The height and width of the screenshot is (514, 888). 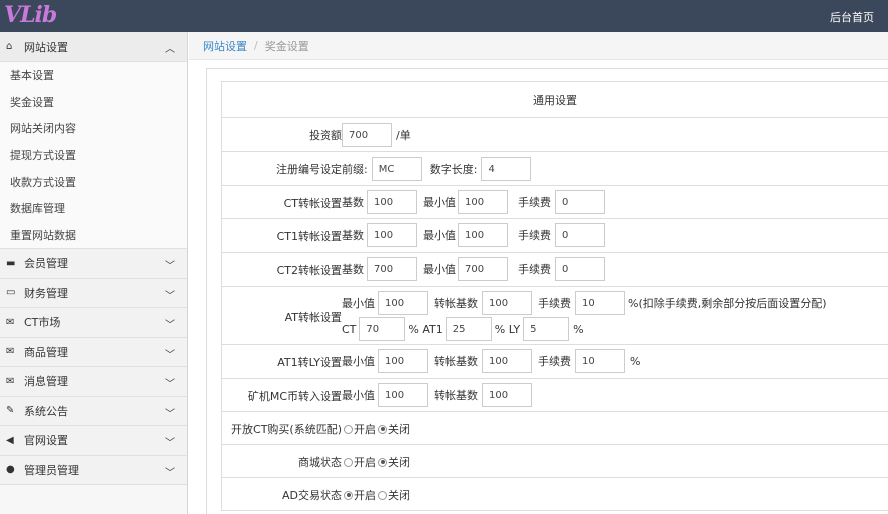 What do you see at coordinates (170, 49) in the screenshot?
I see `chevron-up-icon: ︿` at bounding box center [170, 49].